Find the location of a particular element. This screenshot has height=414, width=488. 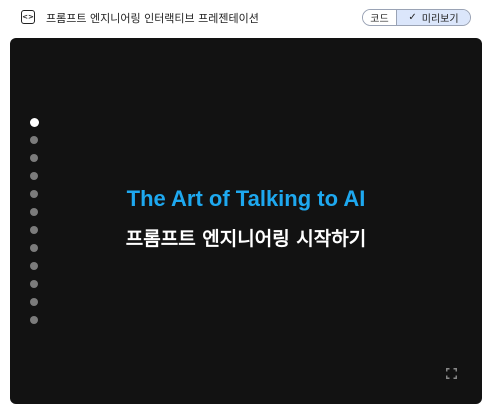

view-toggle: 코드 ✓ 미리보기 is located at coordinates (416, 17).